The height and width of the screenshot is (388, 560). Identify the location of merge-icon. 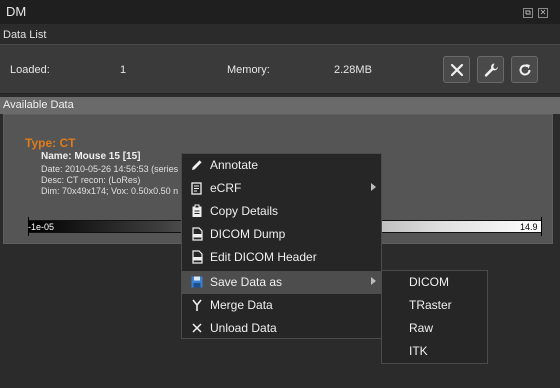
(197, 305).